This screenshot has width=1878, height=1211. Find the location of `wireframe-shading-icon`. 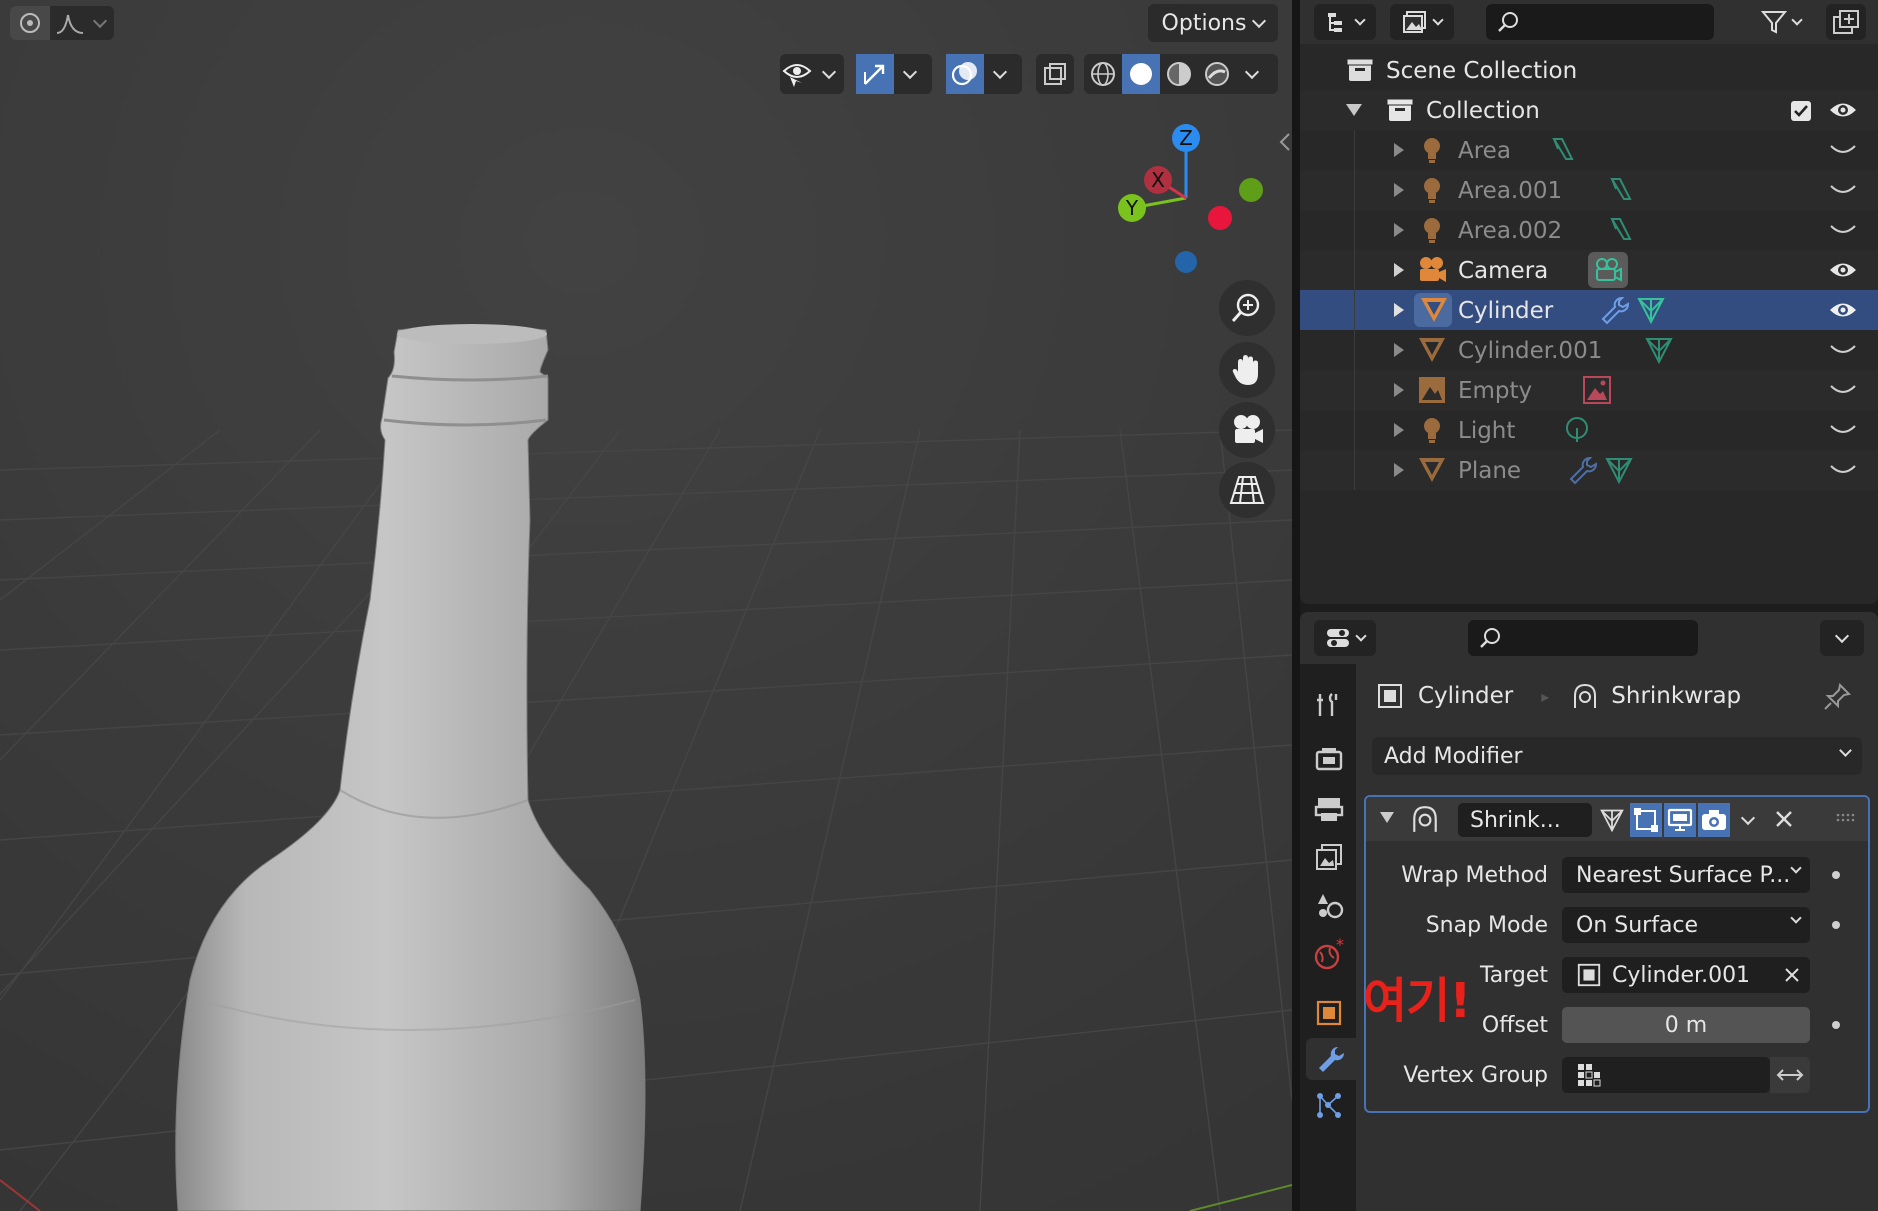

wireframe-shading-icon is located at coordinates (1103, 74).